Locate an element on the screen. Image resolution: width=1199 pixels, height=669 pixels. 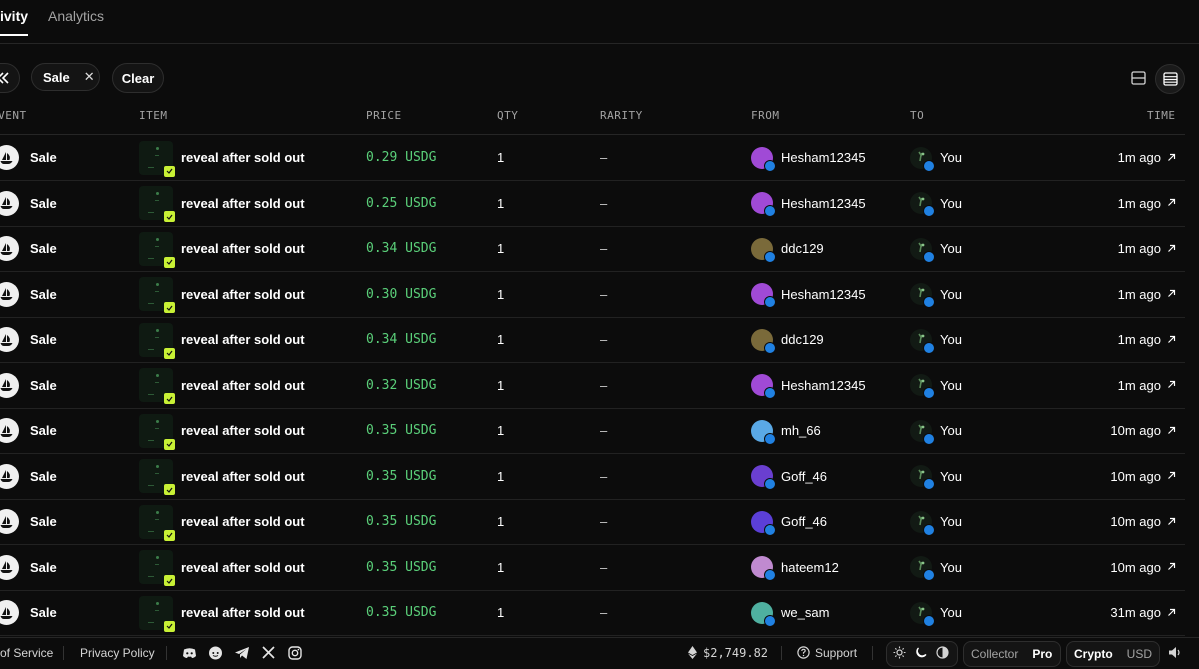
from-username: mh_66 is located at coordinates (801, 430).